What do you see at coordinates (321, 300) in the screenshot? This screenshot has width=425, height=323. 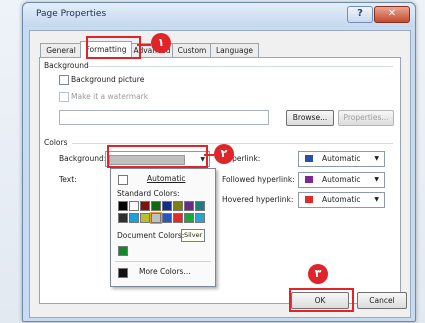 I see `ok-button-highlight` at bounding box center [321, 300].